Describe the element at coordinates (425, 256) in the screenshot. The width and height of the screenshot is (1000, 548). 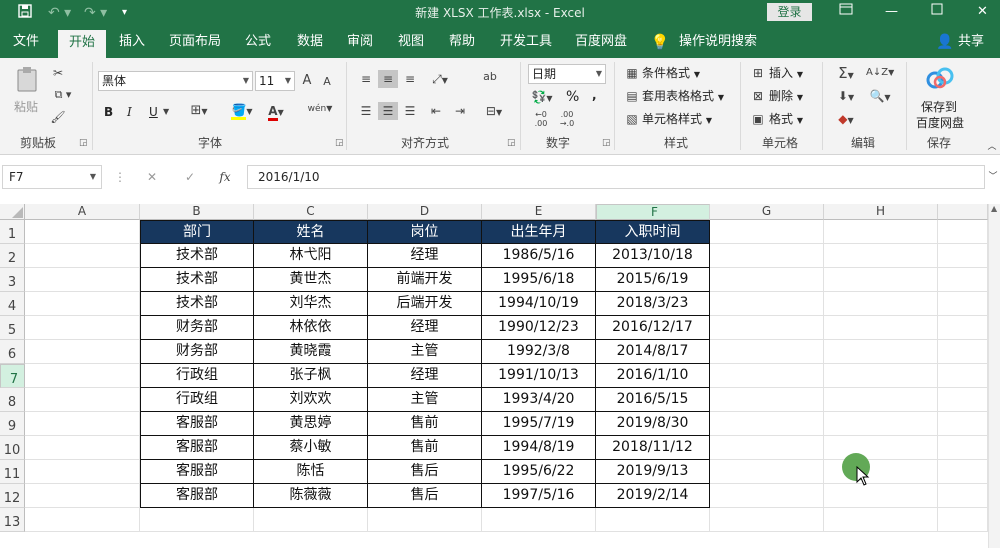
I see `table-cell: 经理` at that location.